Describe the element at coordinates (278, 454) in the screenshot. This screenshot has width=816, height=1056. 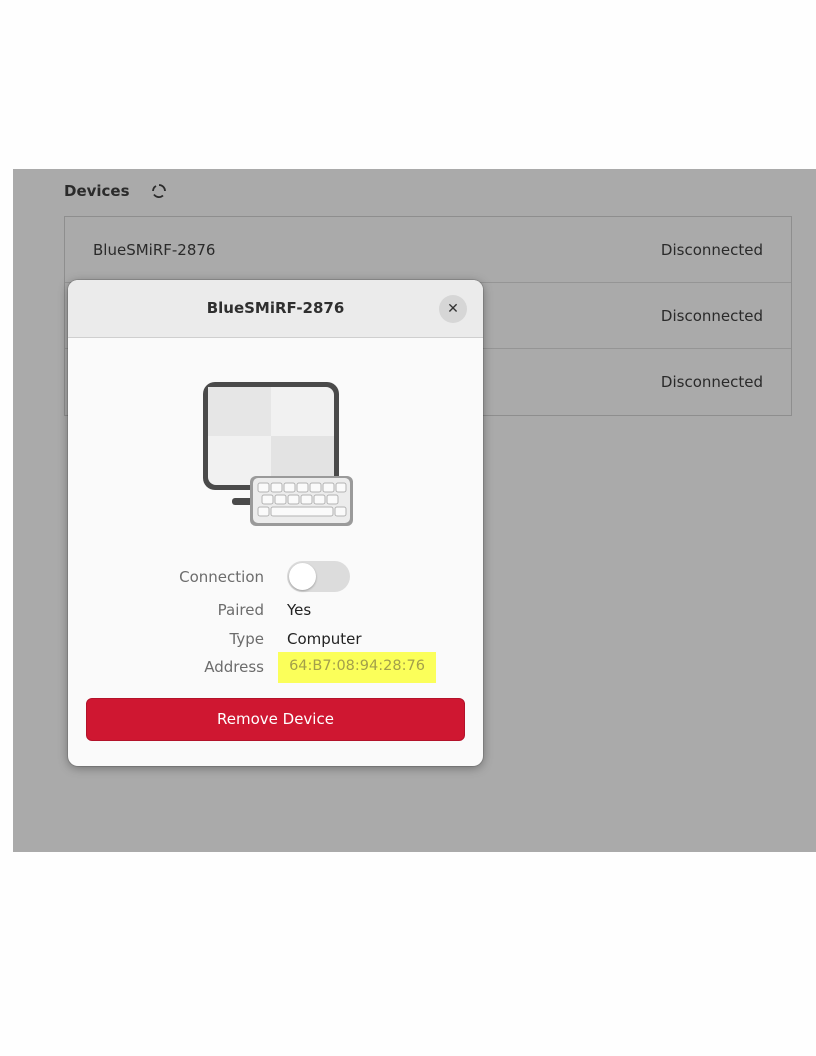
I see `computer-keyboard-icon` at that location.